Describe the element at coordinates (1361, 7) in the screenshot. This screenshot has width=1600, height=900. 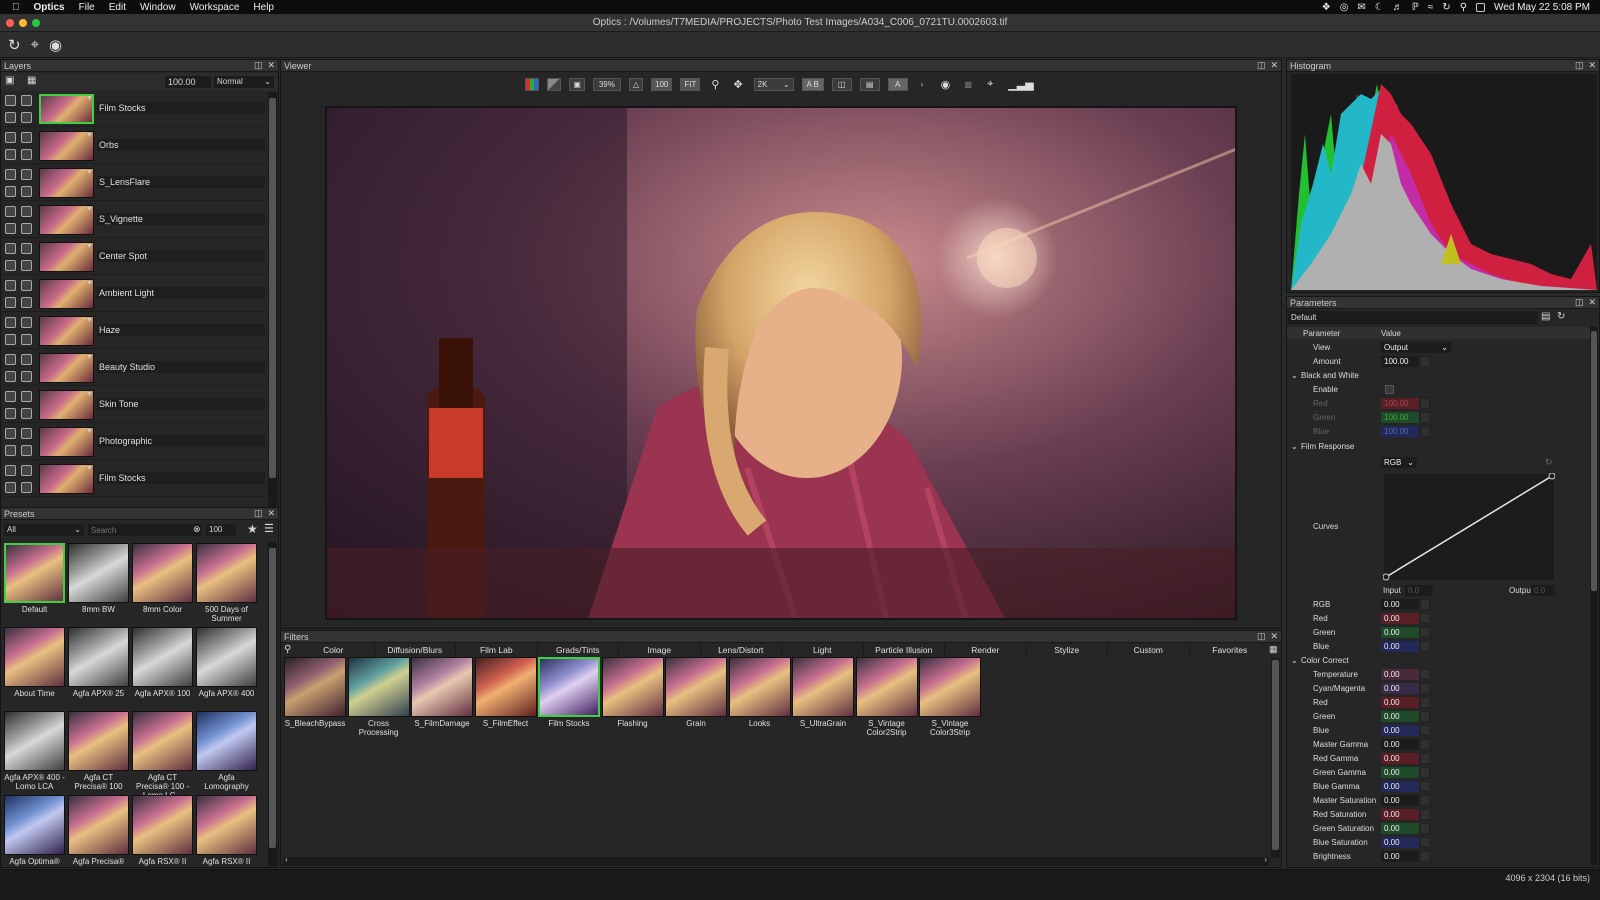
I see `mail-icon: ✉` at that location.